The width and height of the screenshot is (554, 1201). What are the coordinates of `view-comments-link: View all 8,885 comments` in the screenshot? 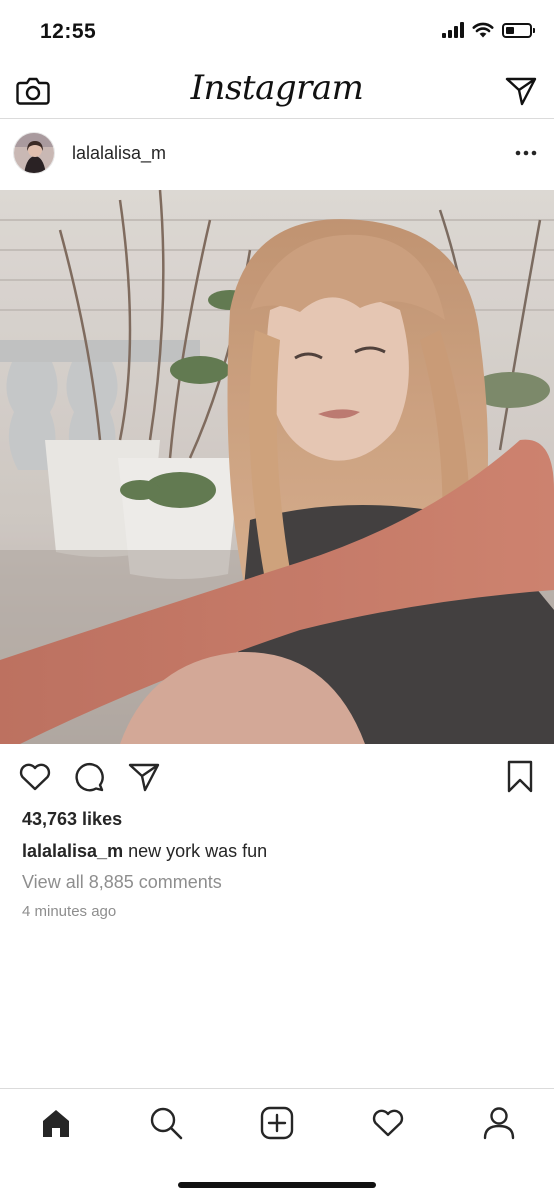 It's located at (122, 882).